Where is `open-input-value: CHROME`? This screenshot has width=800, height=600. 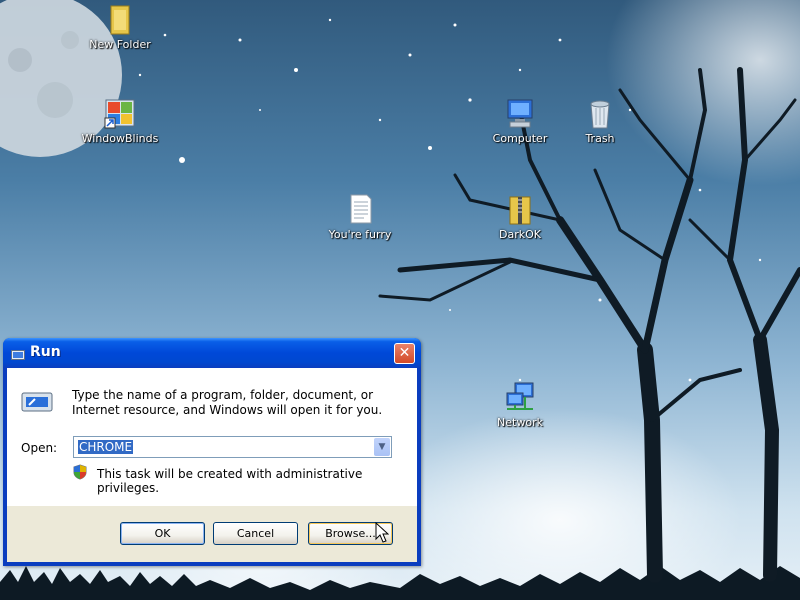 open-input-value: CHROME is located at coordinates (106, 447).